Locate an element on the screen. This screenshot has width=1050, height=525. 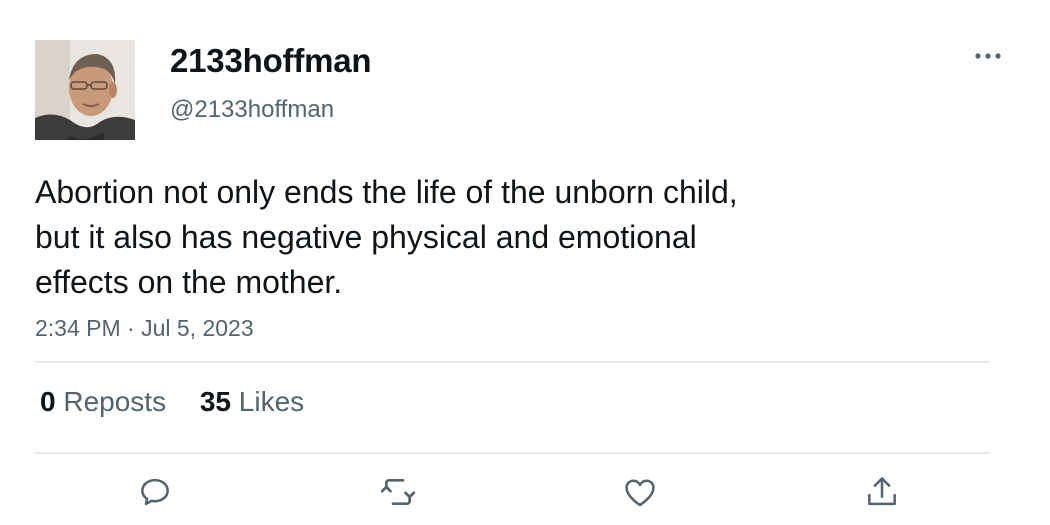
reply-icon is located at coordinates (155, 494).